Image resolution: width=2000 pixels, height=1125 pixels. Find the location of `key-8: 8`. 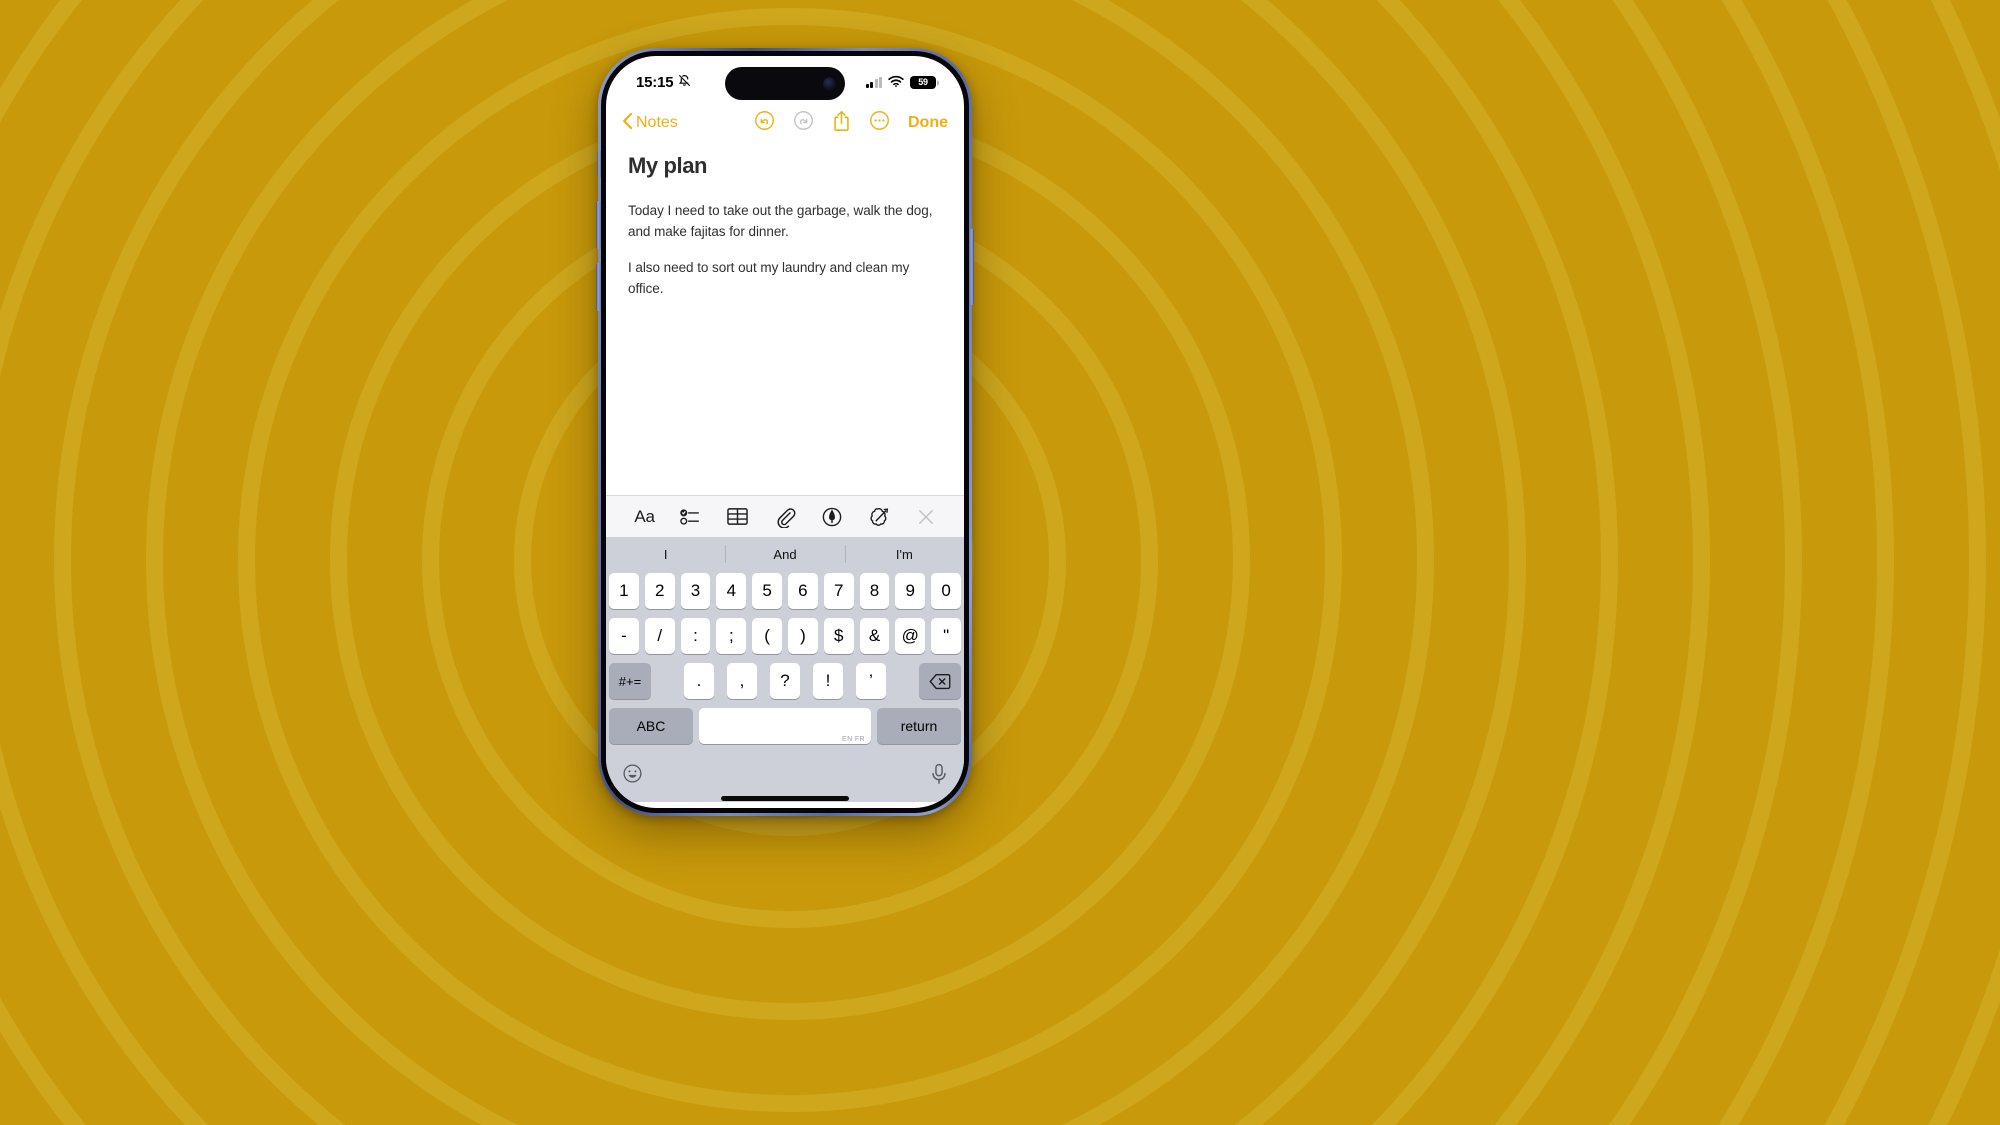

key-8: 8 is located at coordinates (874, 591).